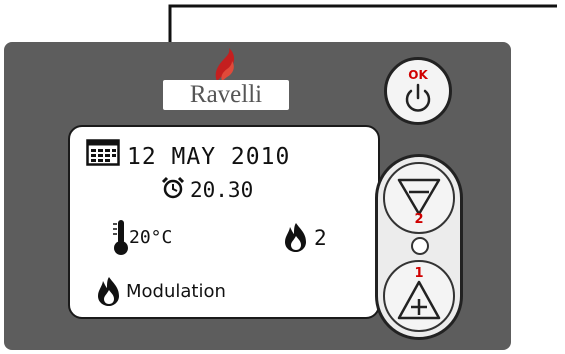  What do you see at coordinates (222, 190) in the screenshot?
I see `time-readout: 20.30` at bounding box center [222, 190].